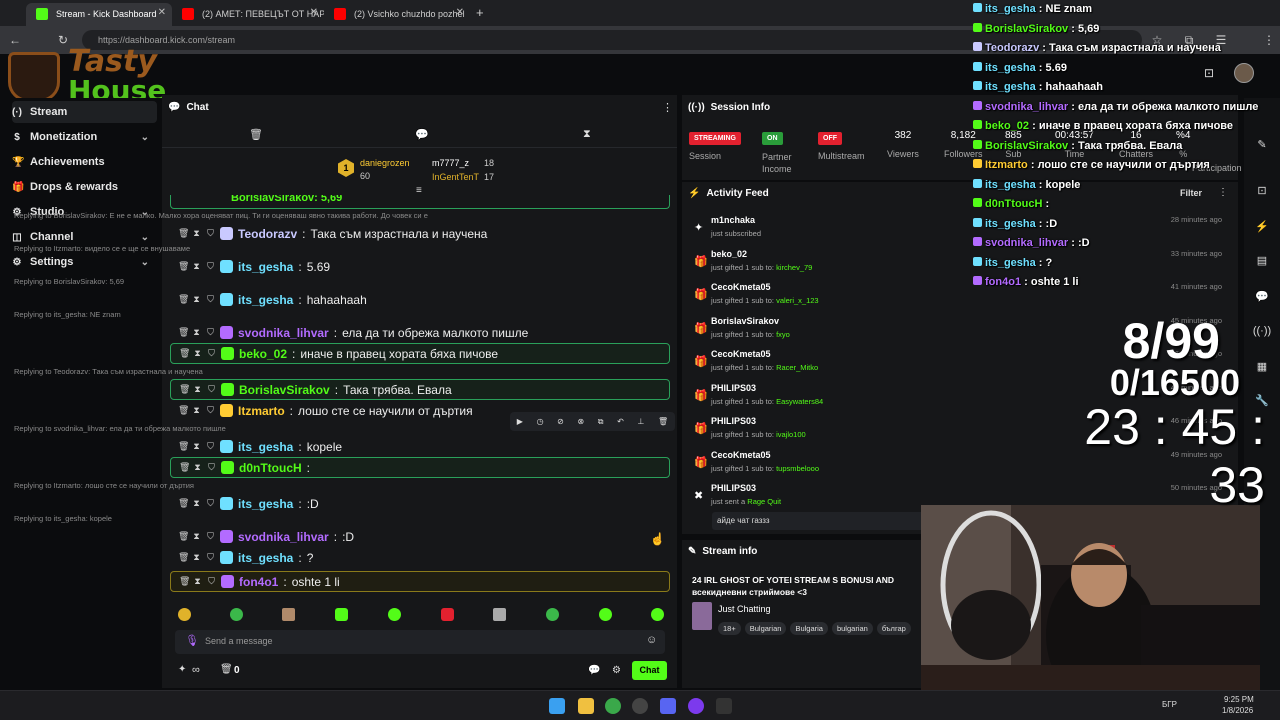  Describe the element at coordinates (640, 706) in the screenshot. I see `obs-icon` at that location.